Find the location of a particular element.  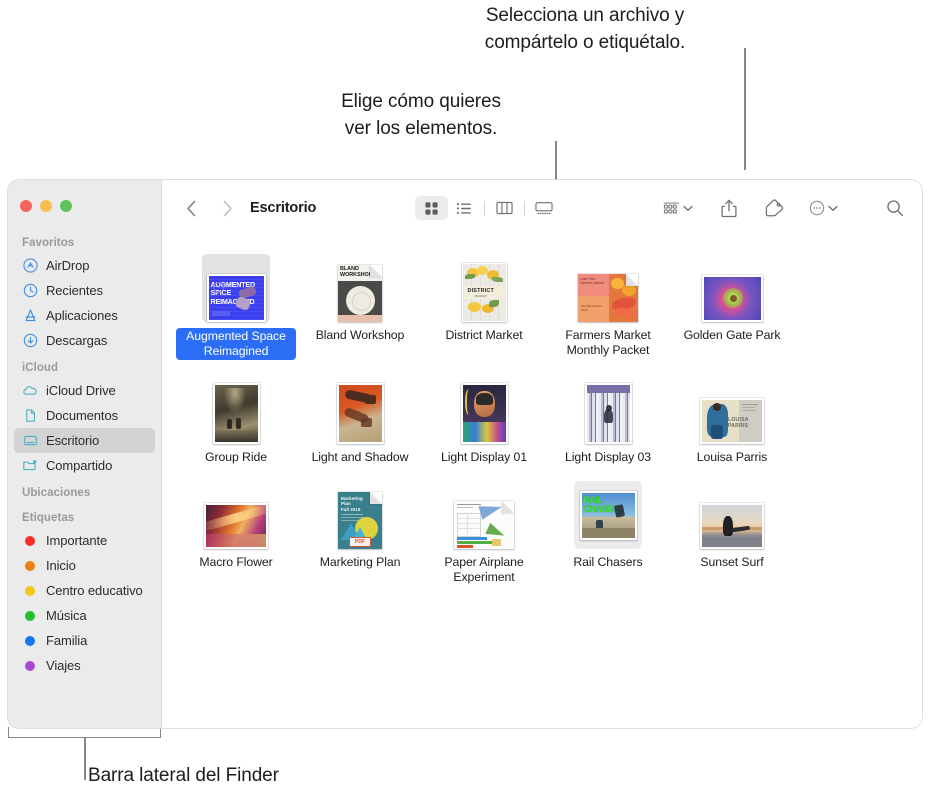

sidebar-item-escritorio: Escritorio is located at coordinates (84, 440).